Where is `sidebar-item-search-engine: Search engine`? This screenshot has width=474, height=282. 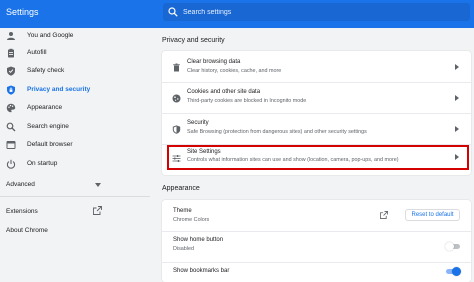 sidebar-item-search-engine: Search engine is located at coordinates (75, 127).